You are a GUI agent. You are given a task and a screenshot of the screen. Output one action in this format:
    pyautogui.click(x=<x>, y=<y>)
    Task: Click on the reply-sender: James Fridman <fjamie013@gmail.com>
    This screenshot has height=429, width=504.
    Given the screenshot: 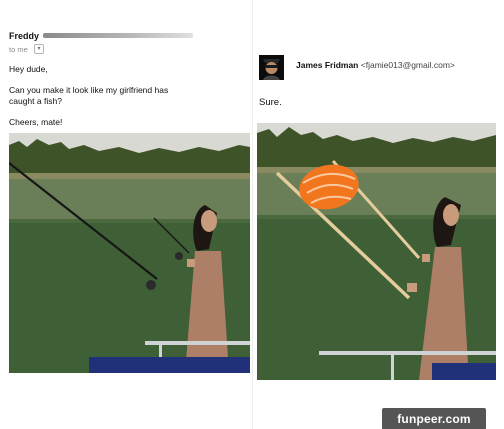 What is the action you would take?
    pyautogui.click(x=375, y=65)
    